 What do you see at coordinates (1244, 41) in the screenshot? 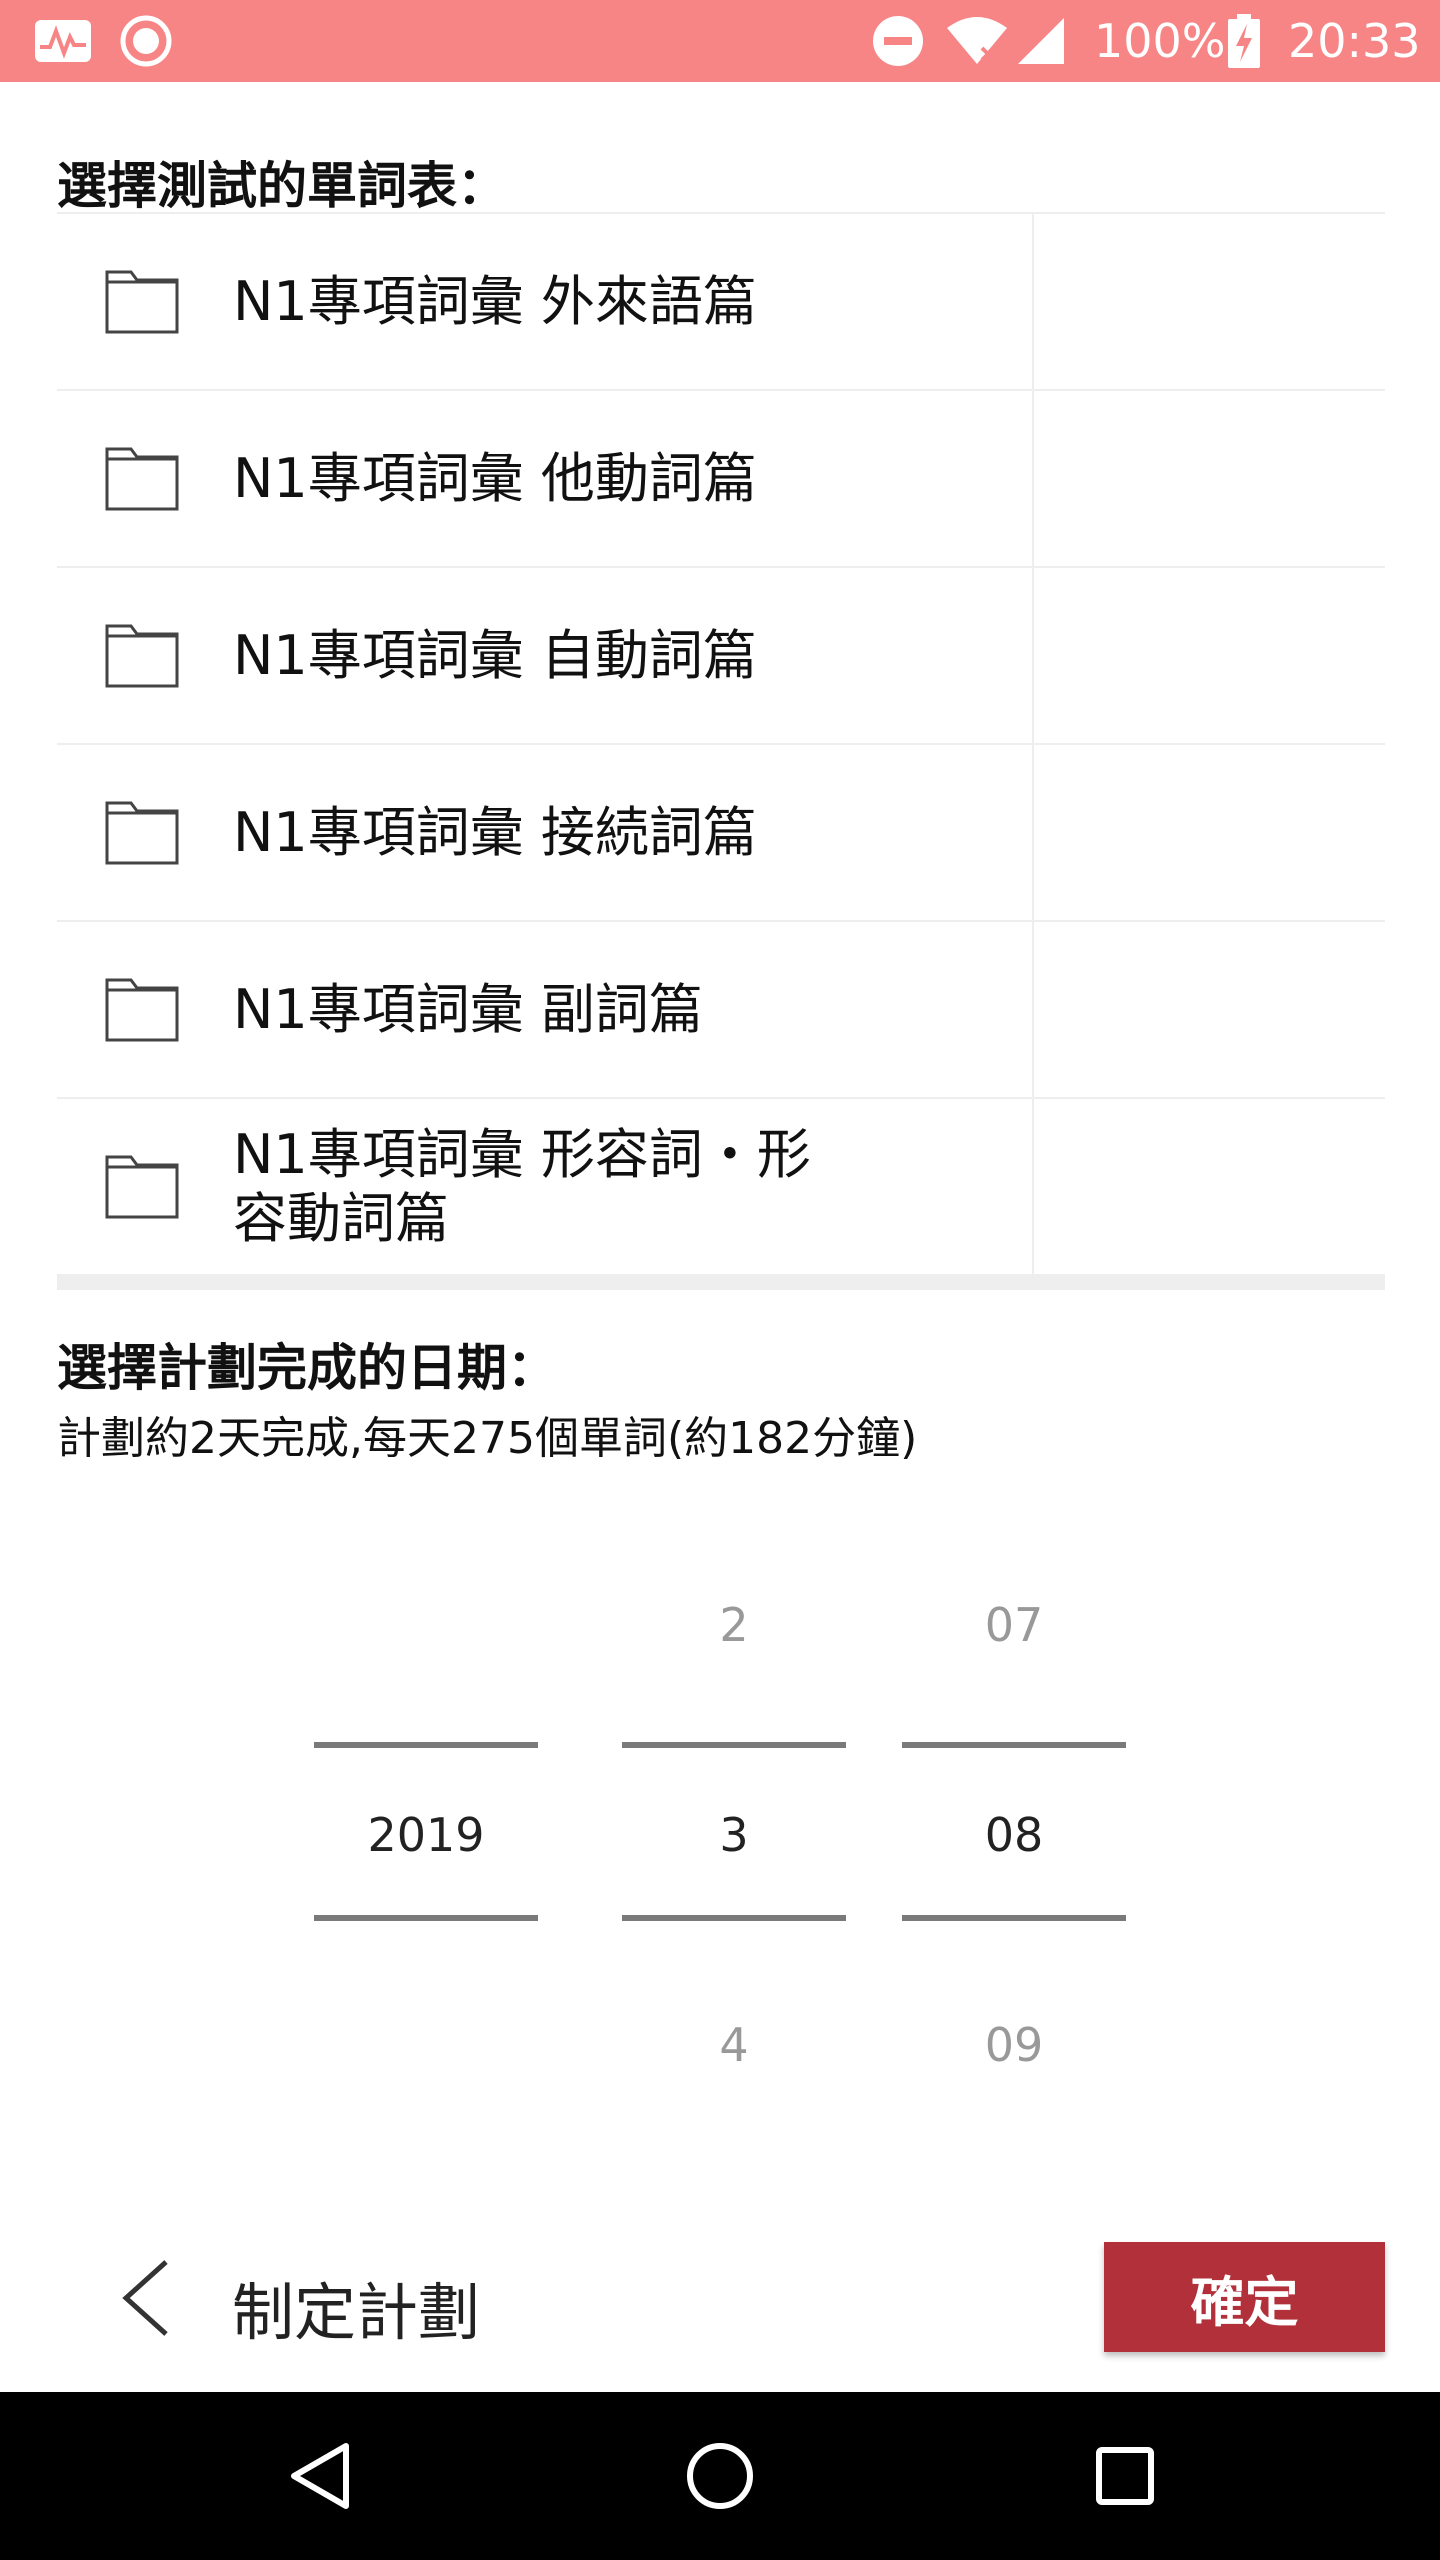
I see `battery-charging-icon` at bounding box center [1244, 41].